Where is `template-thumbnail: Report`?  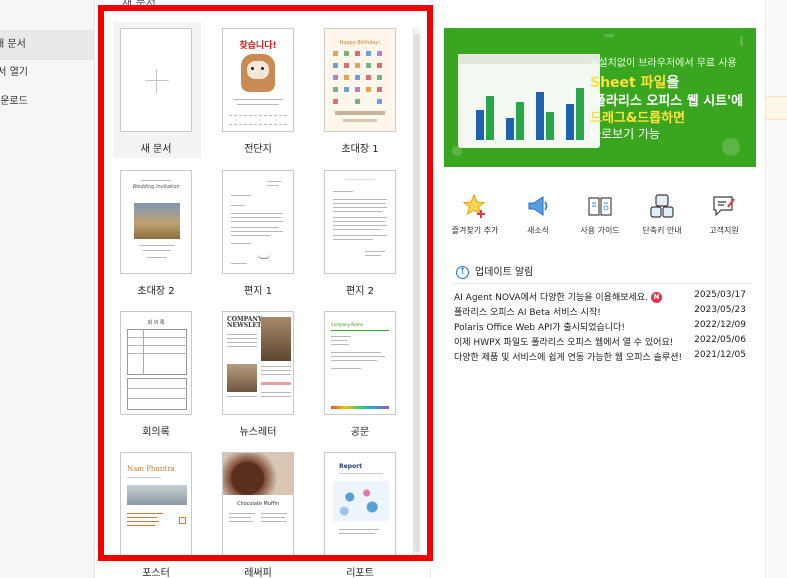 template-thumbnail: Report is located at coordinates (360, 504).